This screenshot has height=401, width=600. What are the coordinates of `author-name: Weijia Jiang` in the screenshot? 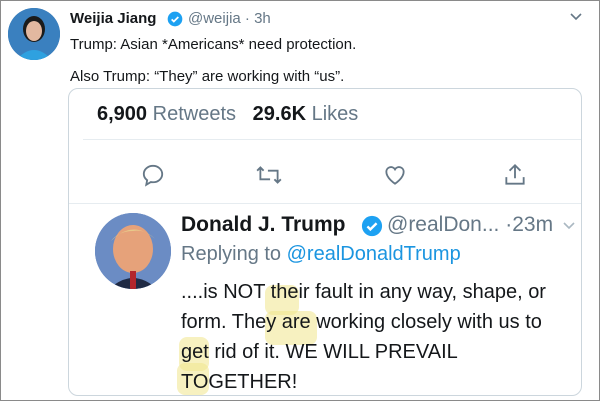 It's located at (113, 18).